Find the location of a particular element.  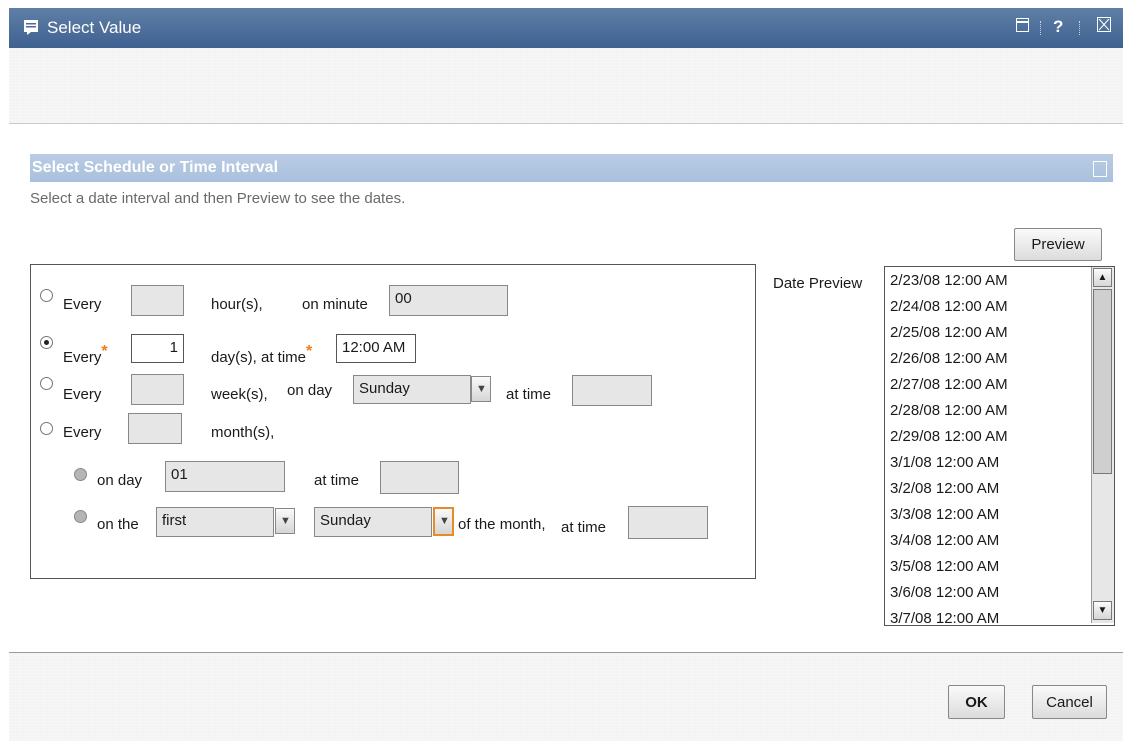

of-the-month-label: of the month, is located at coordinates (502, 524).